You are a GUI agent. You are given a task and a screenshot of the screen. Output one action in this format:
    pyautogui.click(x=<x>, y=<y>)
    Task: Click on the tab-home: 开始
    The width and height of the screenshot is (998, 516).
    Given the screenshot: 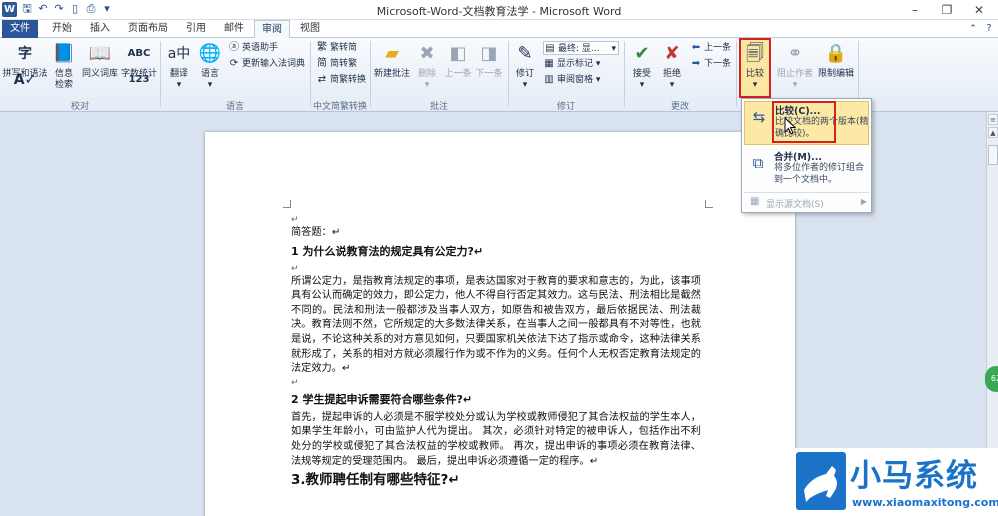 What is the action you would take?
    pyautogui.click(x=62, y=29)
    